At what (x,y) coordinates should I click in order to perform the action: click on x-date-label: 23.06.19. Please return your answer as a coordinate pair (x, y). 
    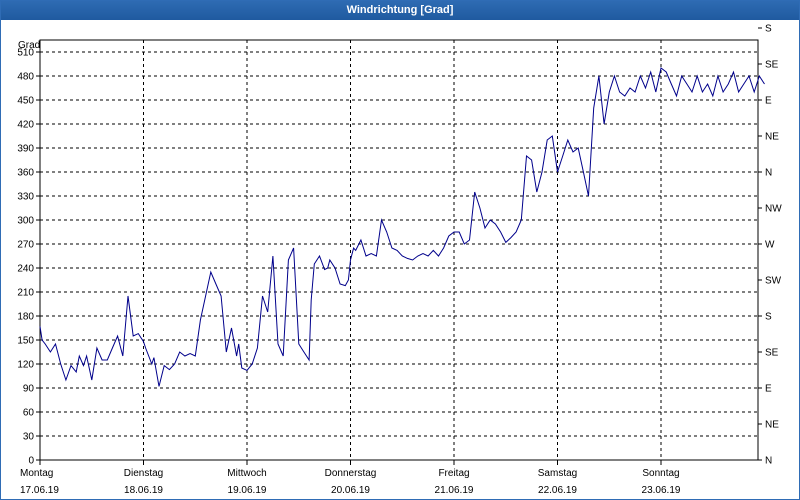
    Looking at the image, I should click on (661, 490).